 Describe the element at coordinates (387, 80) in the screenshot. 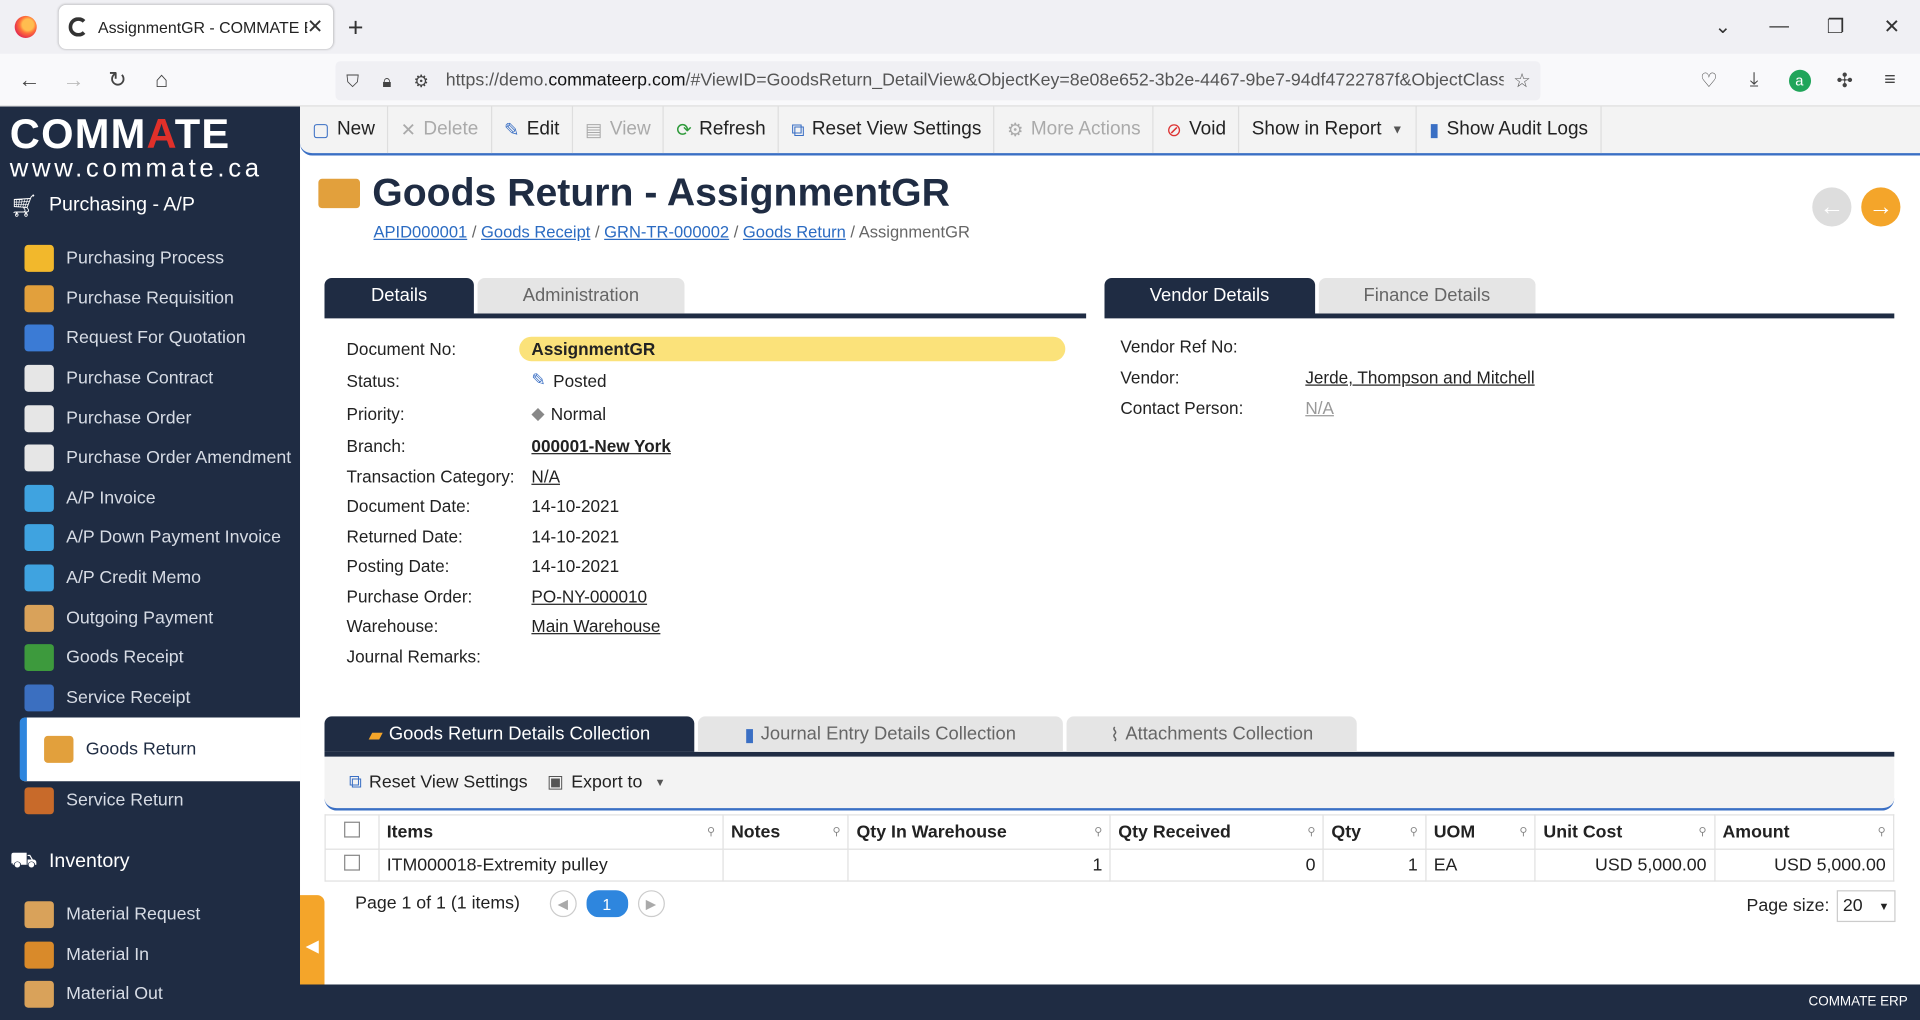

I see `lock-icon: 🔒︎` at that location.